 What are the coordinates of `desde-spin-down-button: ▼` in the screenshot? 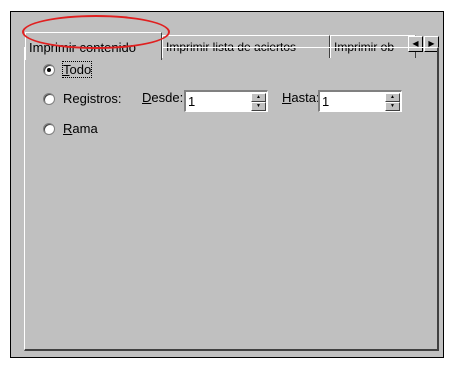 It's located at (258, 106).